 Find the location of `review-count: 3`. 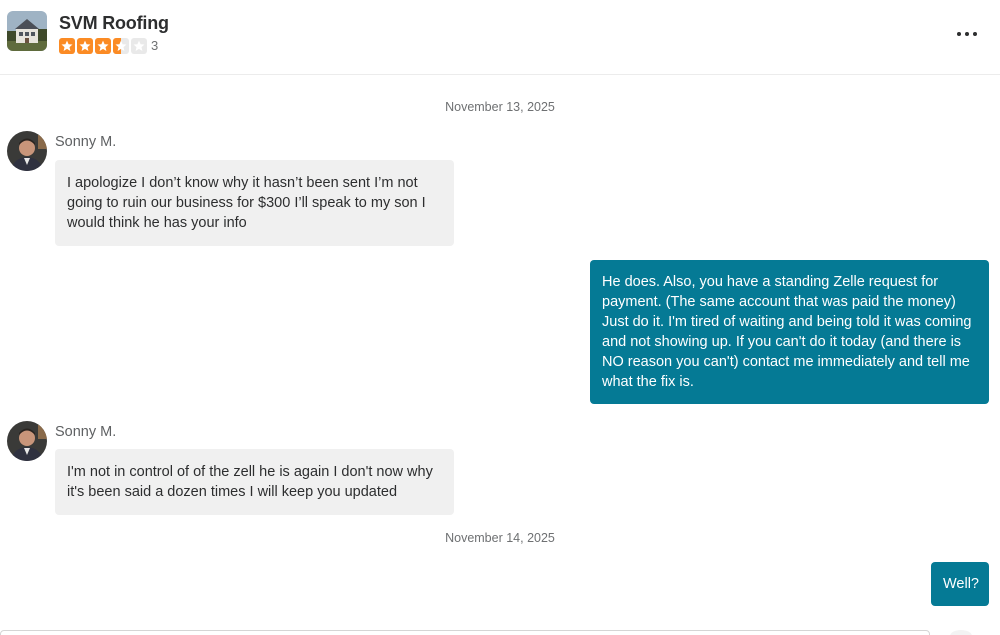

review-count: 3 is located at coordinates (154, 45).